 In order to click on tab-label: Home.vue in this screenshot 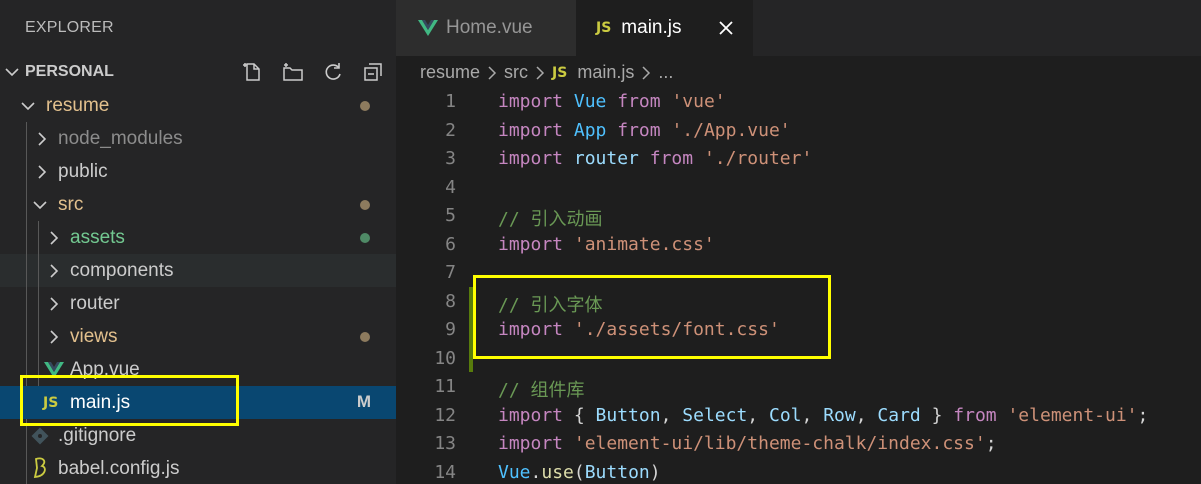, I will do `click(489, 27)`.